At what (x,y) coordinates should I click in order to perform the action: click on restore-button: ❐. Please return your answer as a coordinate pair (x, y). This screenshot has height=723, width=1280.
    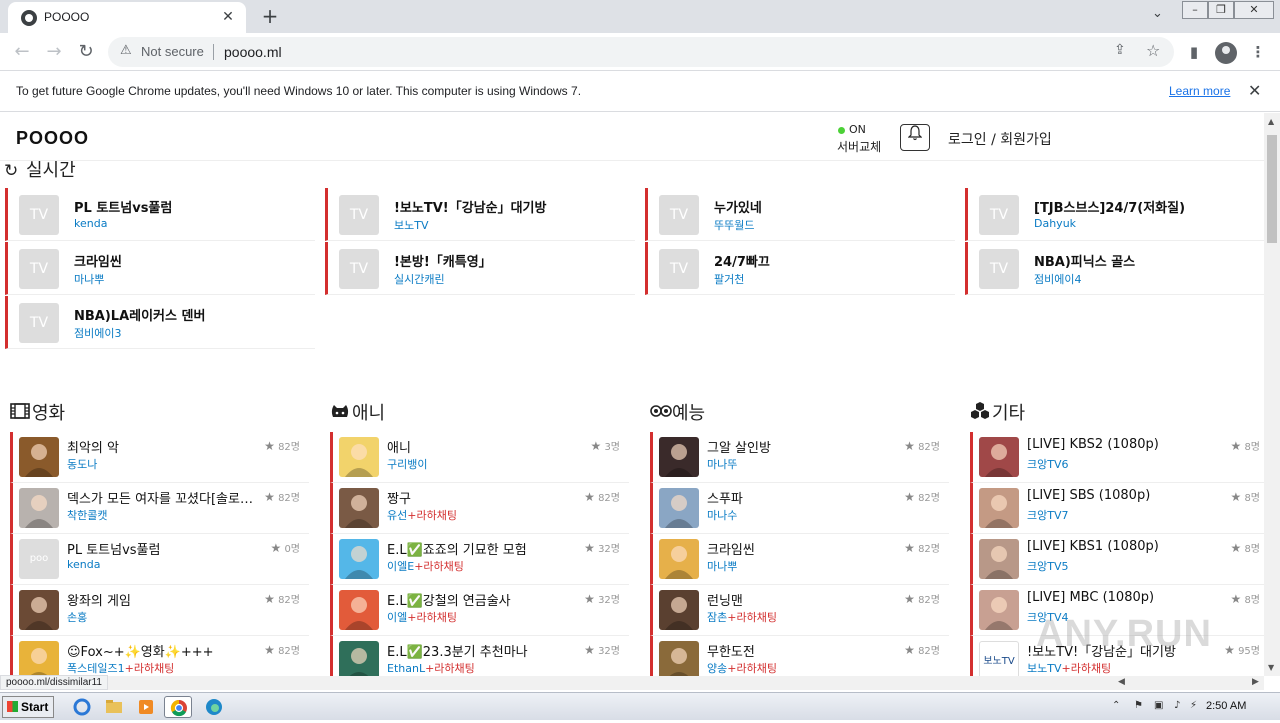
    Looking at the image, I should click on (1221, 10).